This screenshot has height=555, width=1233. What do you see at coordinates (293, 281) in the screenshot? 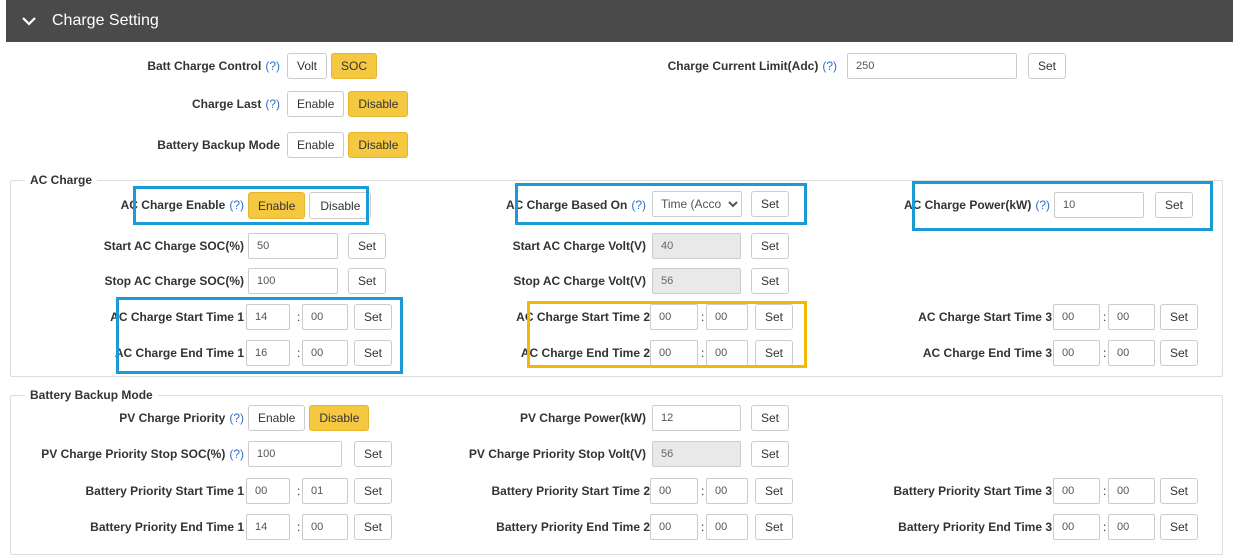
I see `stop-ac-charge-soc-input` at bounding box center [293, 281].